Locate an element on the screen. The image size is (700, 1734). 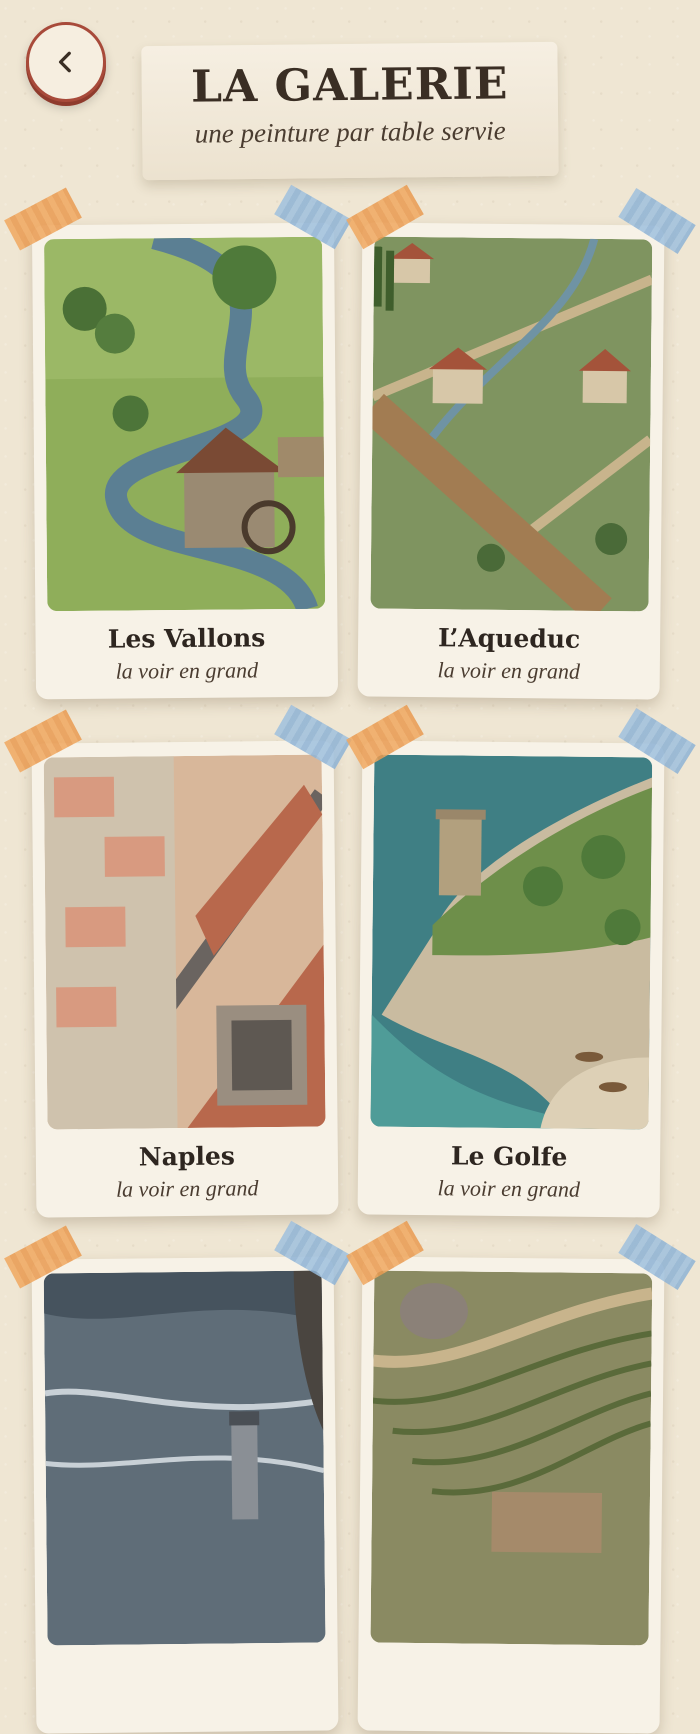
gallery-card-naples: Naples la voir en grand is located at coordinates (185, 979).